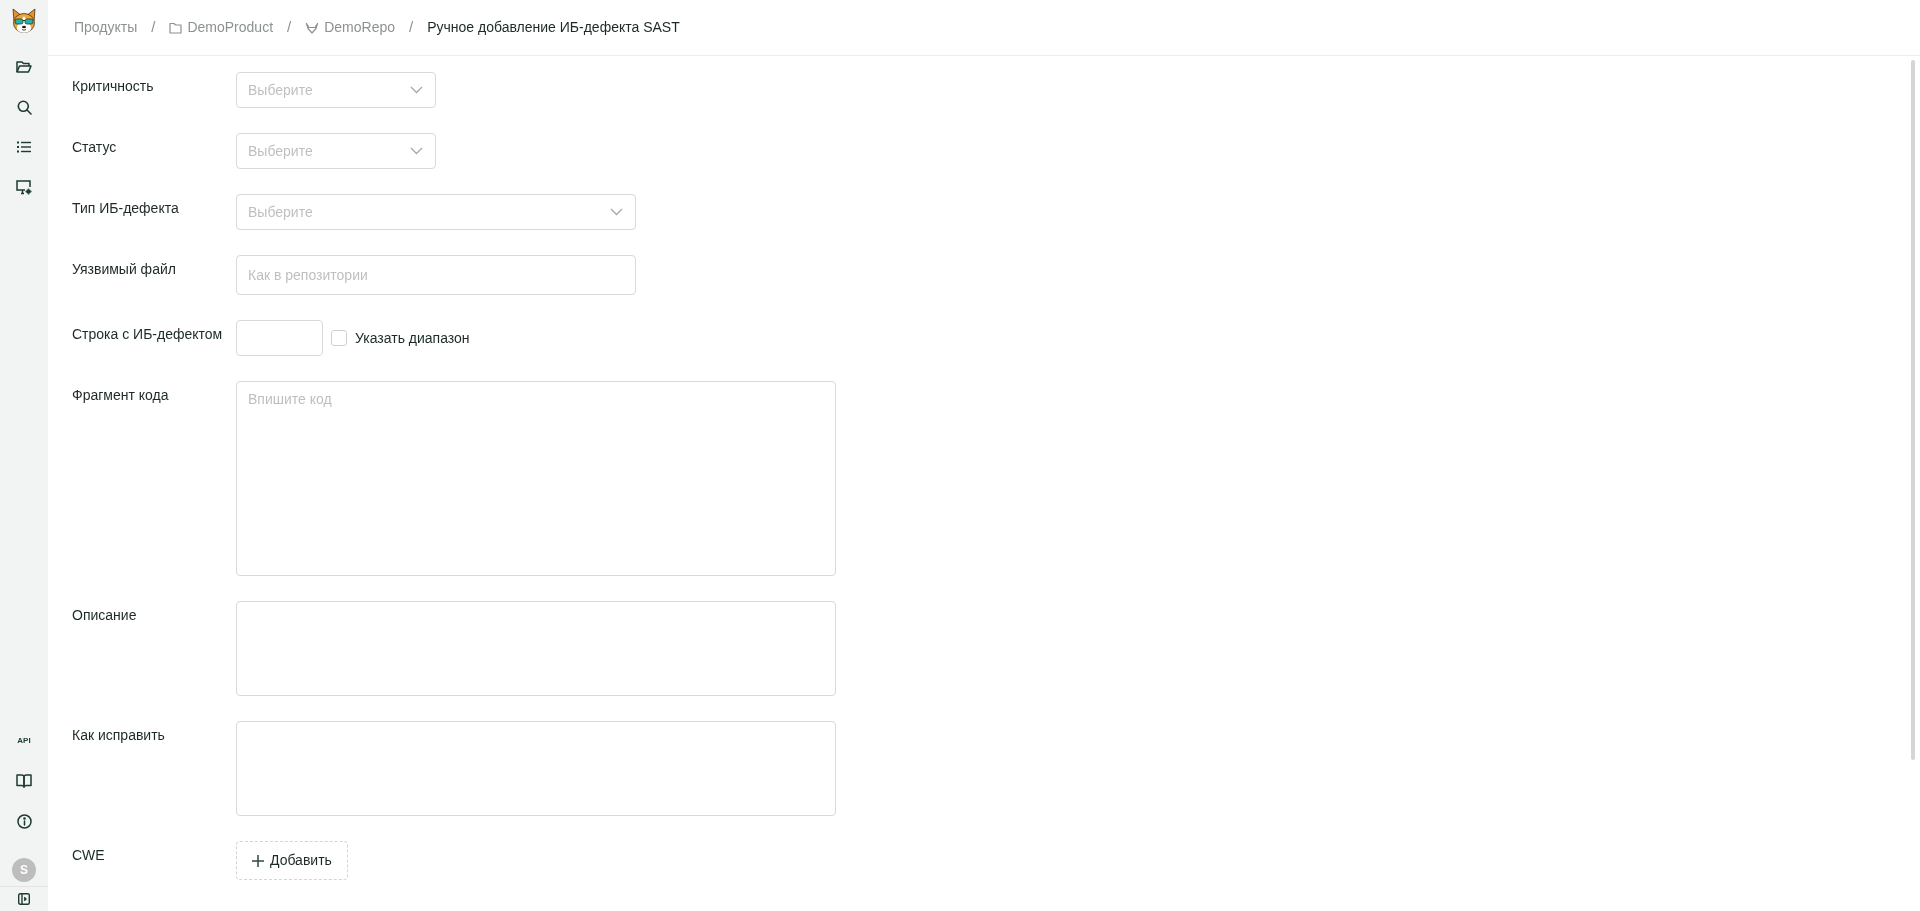 This screenshot has width=1920, height=911. What do you see at coordinates (412, 338) in the screenshot?
I see `checkbox-label: Указать диапазон` at bounding box center [412, 338].